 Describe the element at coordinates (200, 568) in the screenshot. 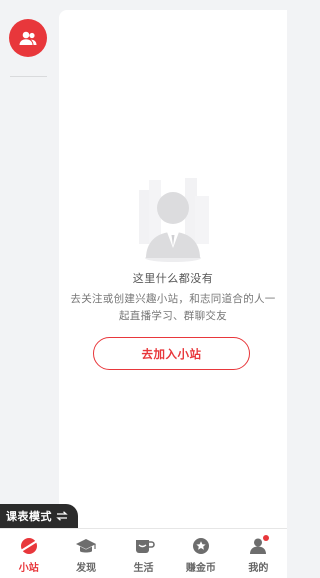

I see `tab-label-earn-coins: 赚金币` at that location.